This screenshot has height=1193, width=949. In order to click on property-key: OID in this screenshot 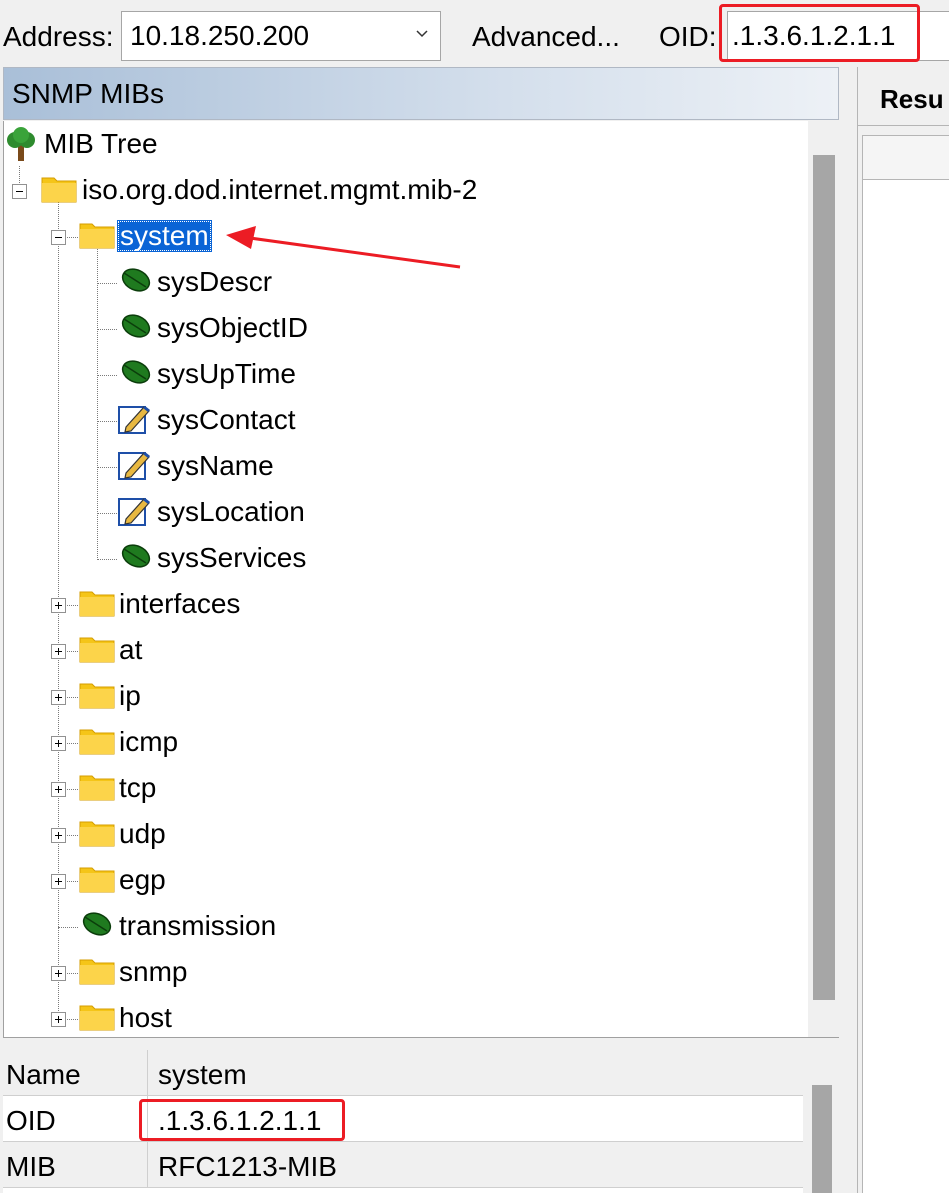, I will do `click(31, 1120)`.